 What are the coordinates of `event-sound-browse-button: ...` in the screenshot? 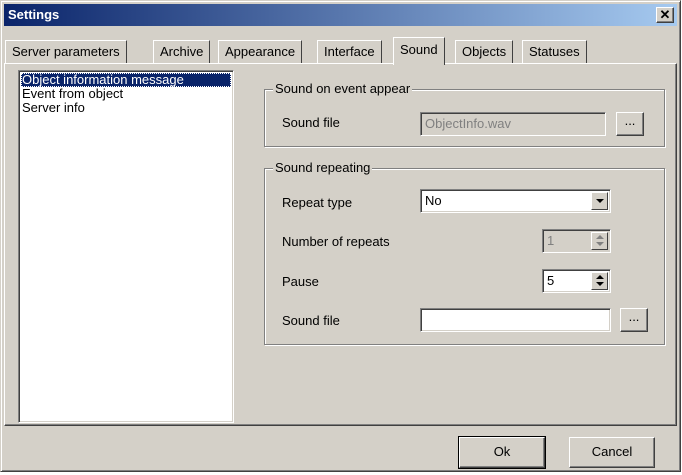 It's located at (630, 124).